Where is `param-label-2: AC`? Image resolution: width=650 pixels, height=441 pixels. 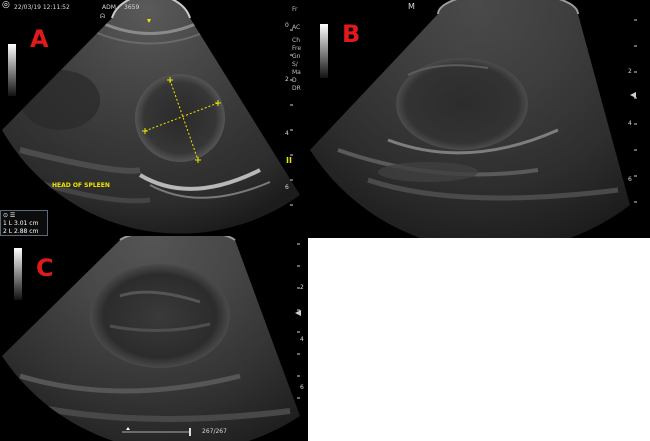
param-label-2: AC is located at coordinates (296, 27).